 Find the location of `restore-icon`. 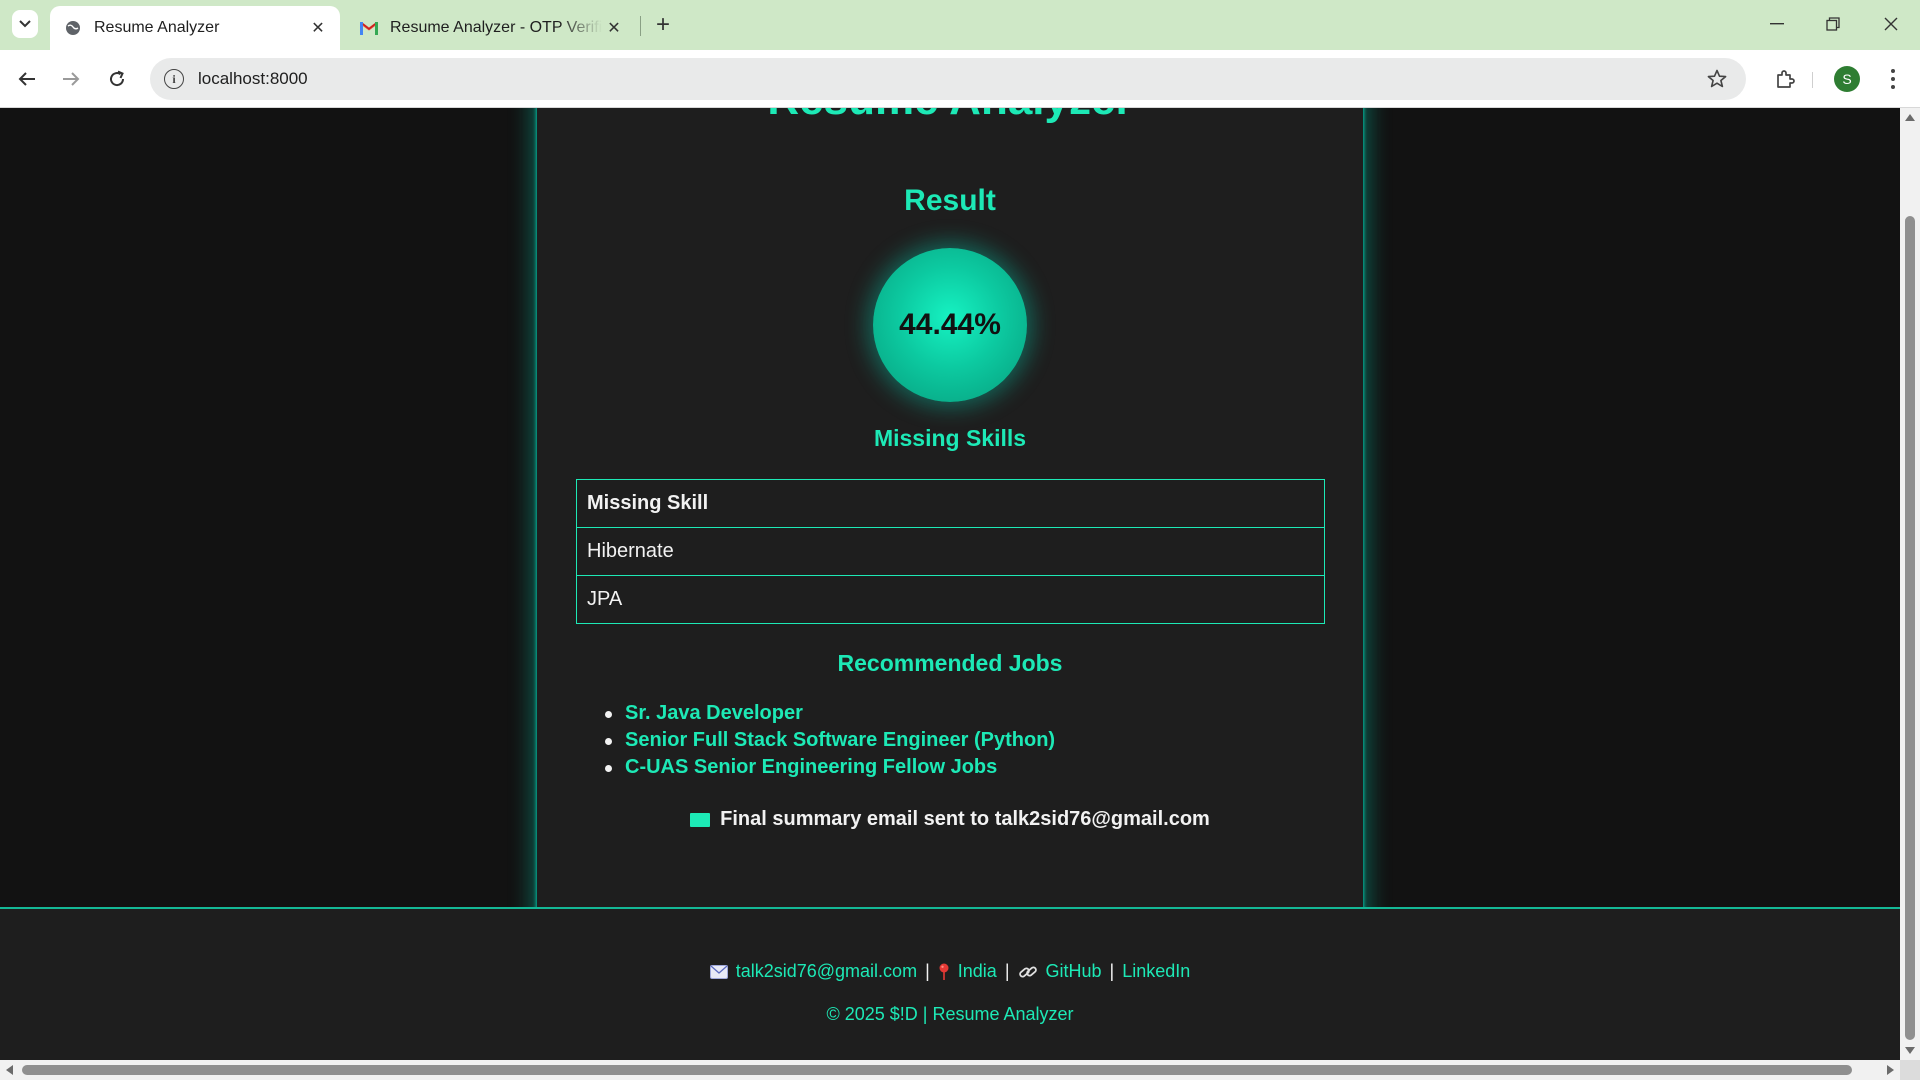

restore-icon is located at coordinates (1833, 24).